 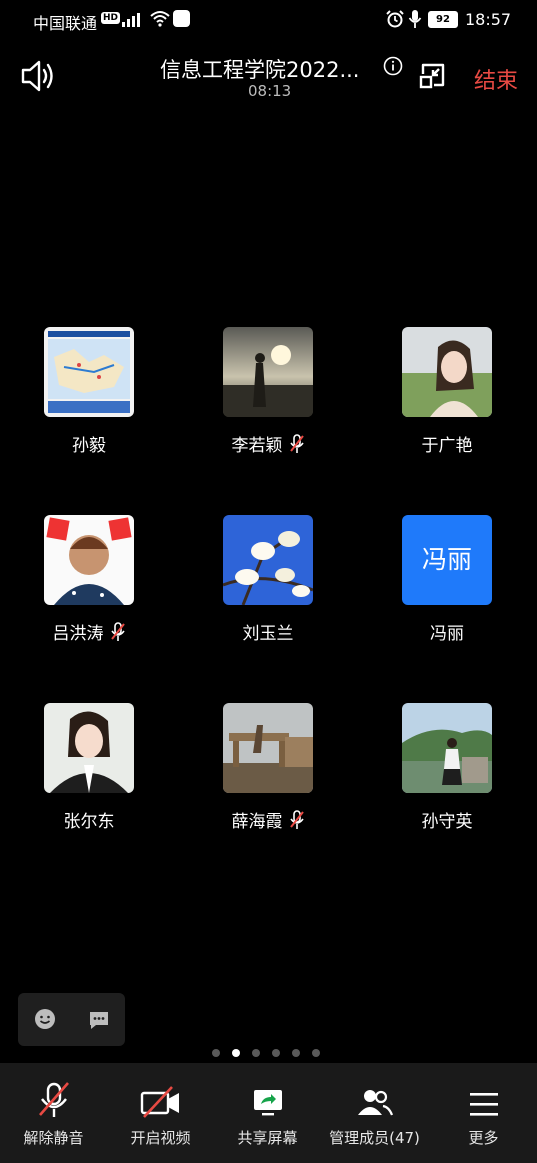 What do you see at coordinates (159, 1102) in the screenshot?
I see `video-off-icon` at bounding box center [159, 1102].